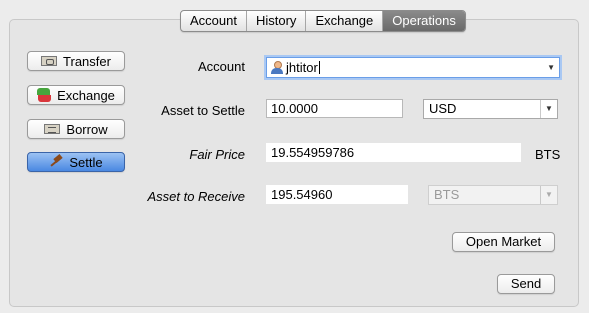 The height and width of the screenshot is (313, 589). What do you see at coordinates (87, 61) in the screenshot?
I see `transfer-button-label: Transfer` at bounding box center [87, 61].